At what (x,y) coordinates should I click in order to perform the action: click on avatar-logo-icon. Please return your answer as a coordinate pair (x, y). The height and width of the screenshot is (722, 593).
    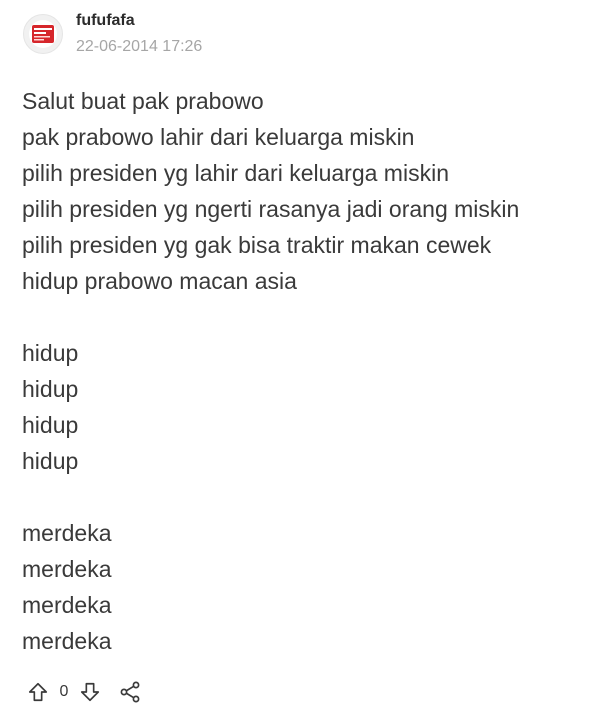
    Looking at the image, I should click on (43, 34).